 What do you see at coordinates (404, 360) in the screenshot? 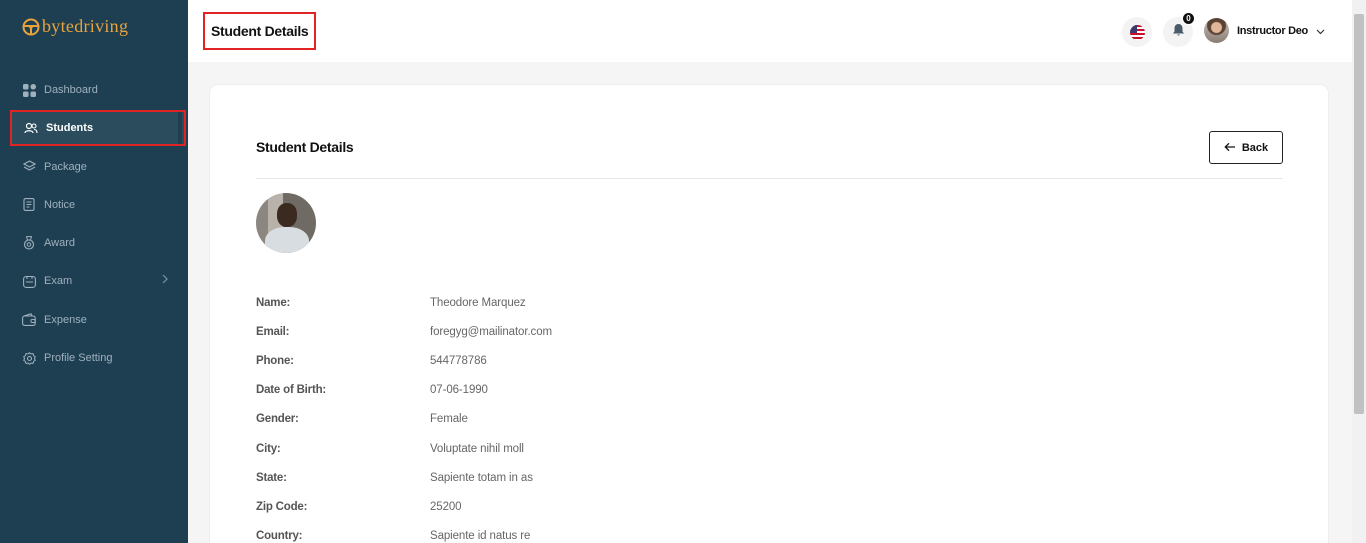
I see `detail-row-phone: Phone: 544778786` at bounding box center [404, 360].